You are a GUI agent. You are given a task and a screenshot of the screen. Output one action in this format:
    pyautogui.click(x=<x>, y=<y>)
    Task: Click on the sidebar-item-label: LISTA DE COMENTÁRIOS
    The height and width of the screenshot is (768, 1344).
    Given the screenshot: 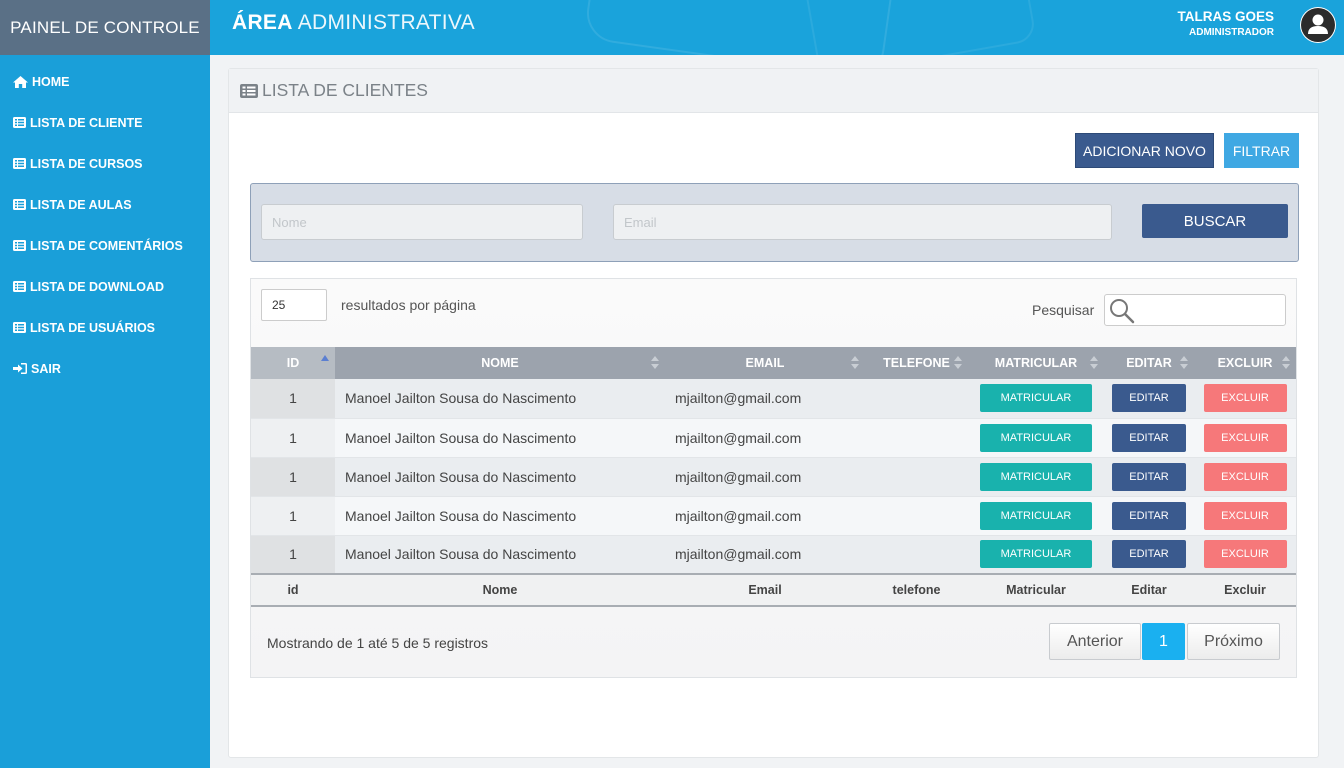 What is the action you would take?
    pyautogui.click(x=106, y=245)
    